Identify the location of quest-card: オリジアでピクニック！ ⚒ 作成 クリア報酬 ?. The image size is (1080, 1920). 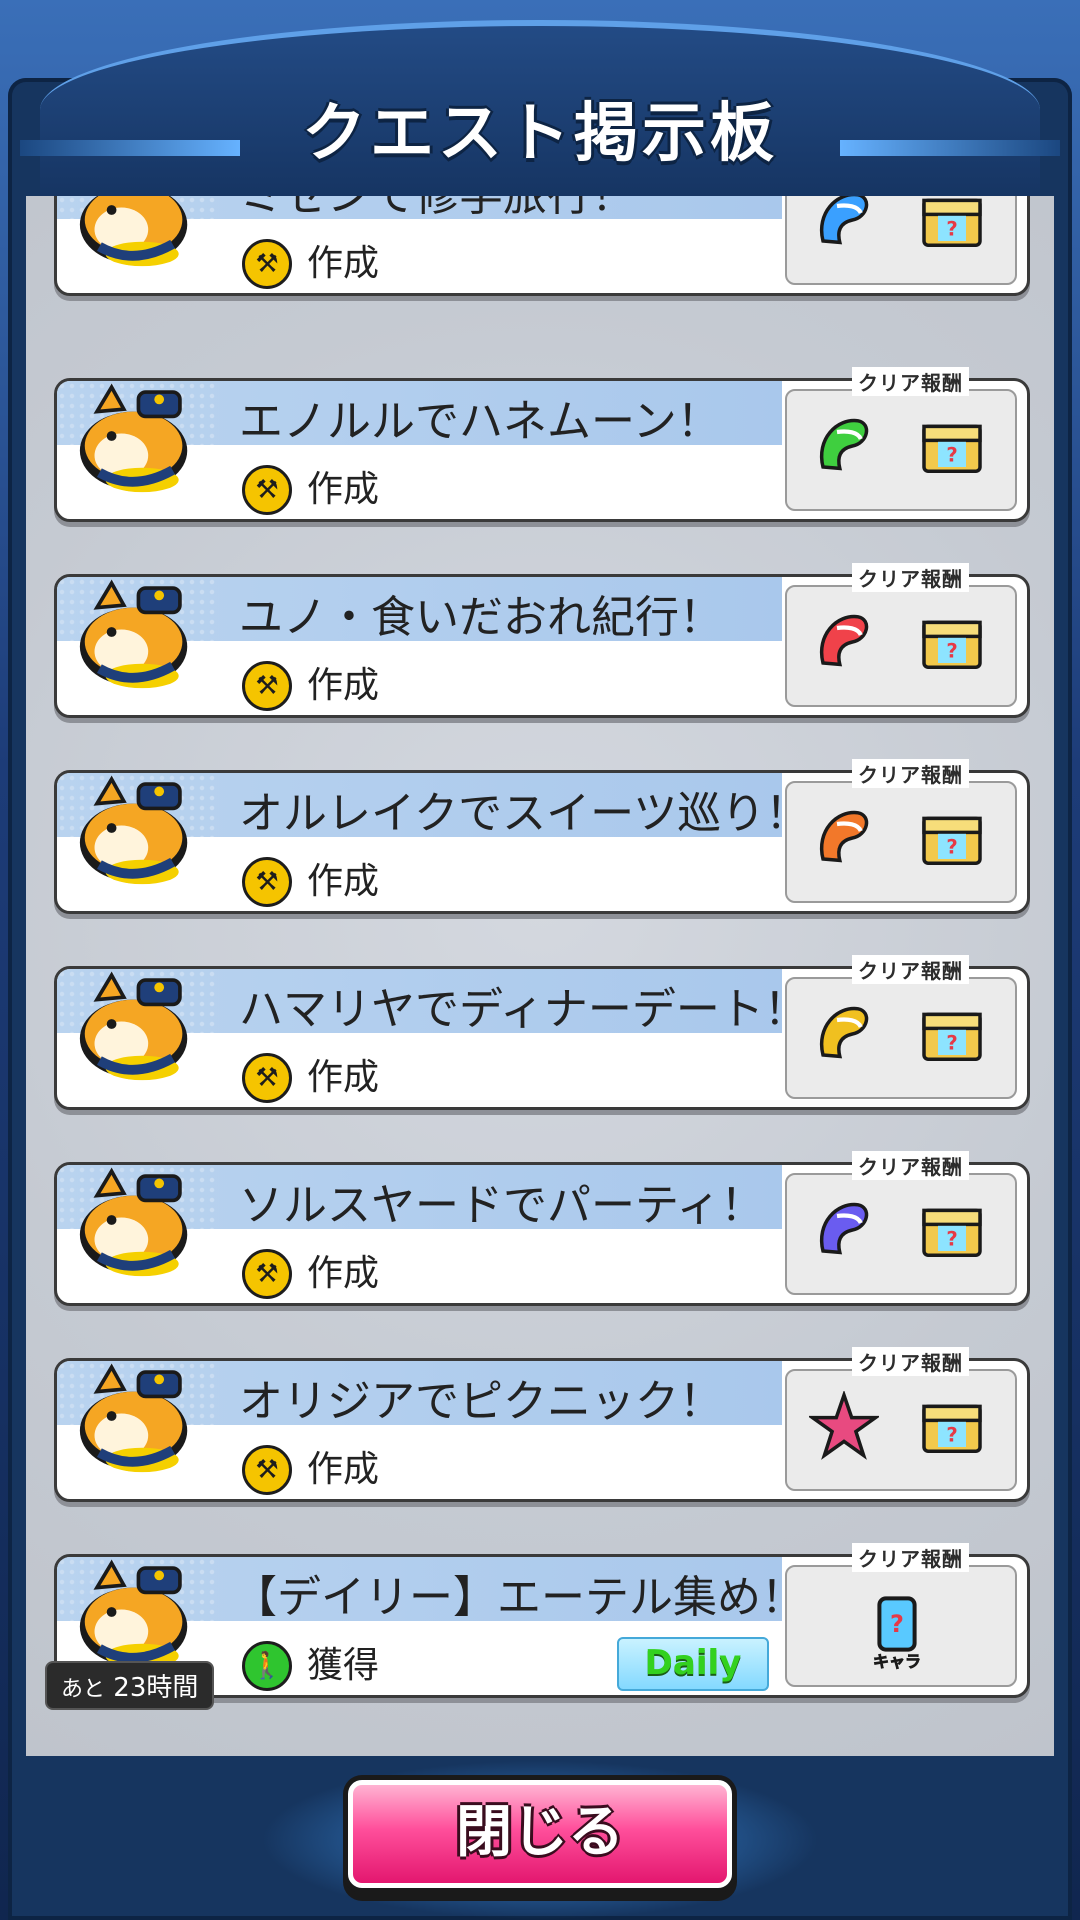
(542, 1424).